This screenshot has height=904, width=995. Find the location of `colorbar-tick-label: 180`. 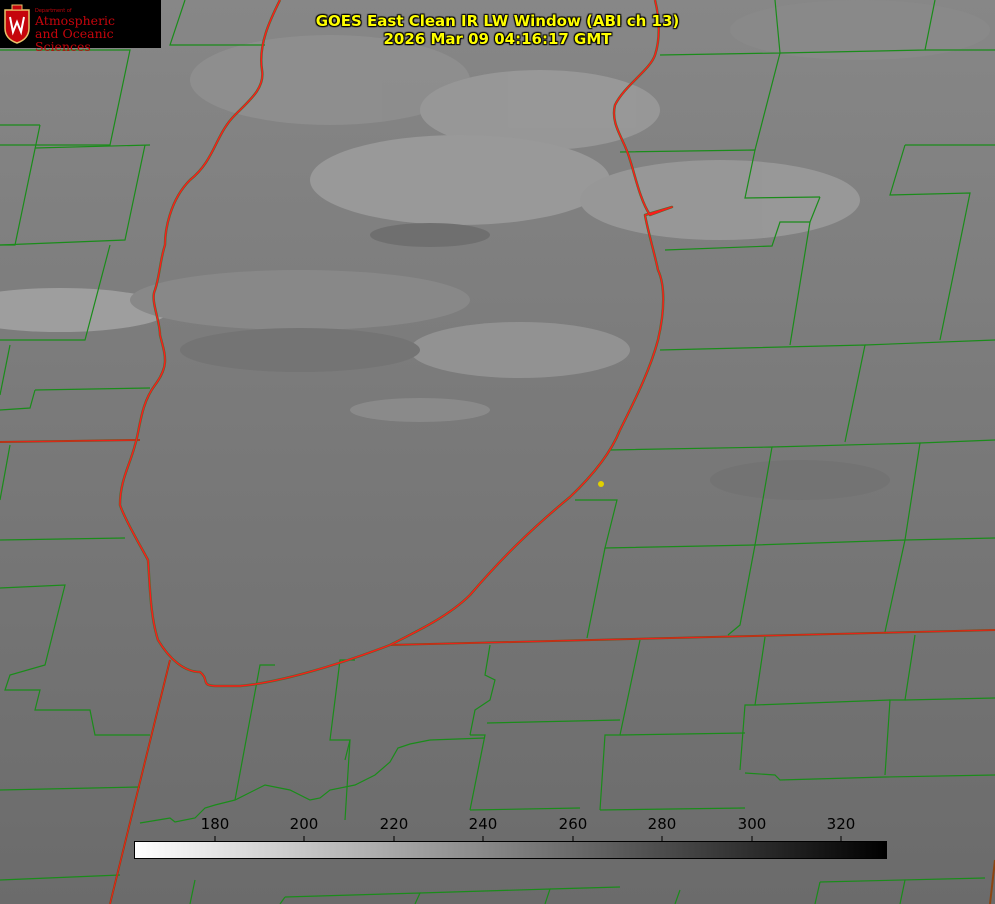

colorbar-tick-label: 180 is located at coordinates (215, 824).